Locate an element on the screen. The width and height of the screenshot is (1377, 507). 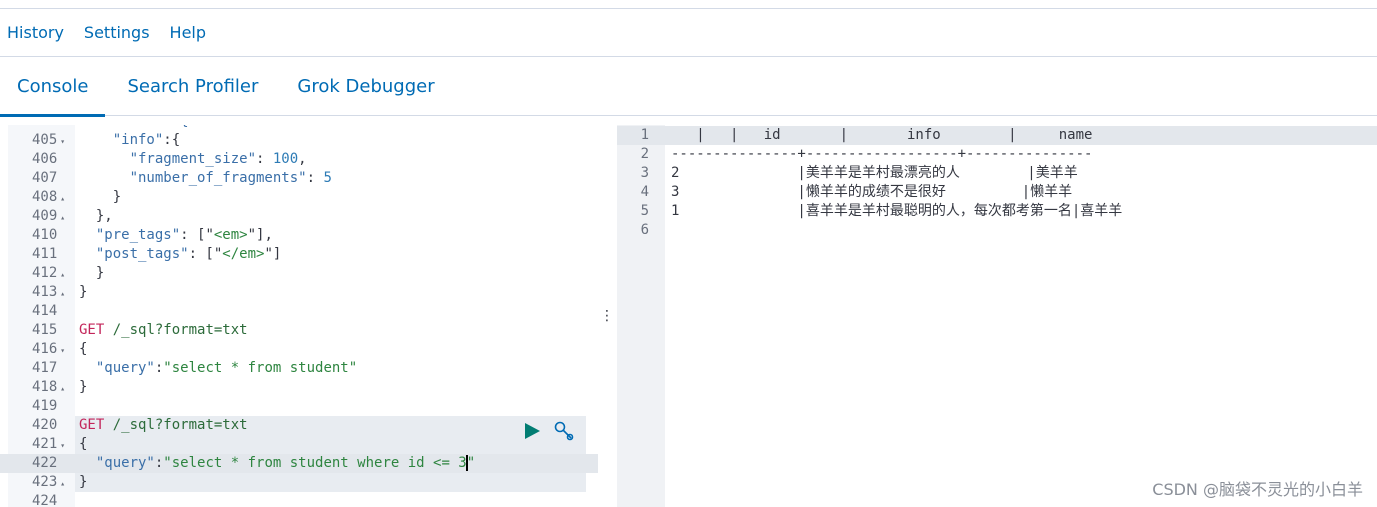
editor-line: 415 GET /_sql?format=txt is located at coordinates (299, 330).